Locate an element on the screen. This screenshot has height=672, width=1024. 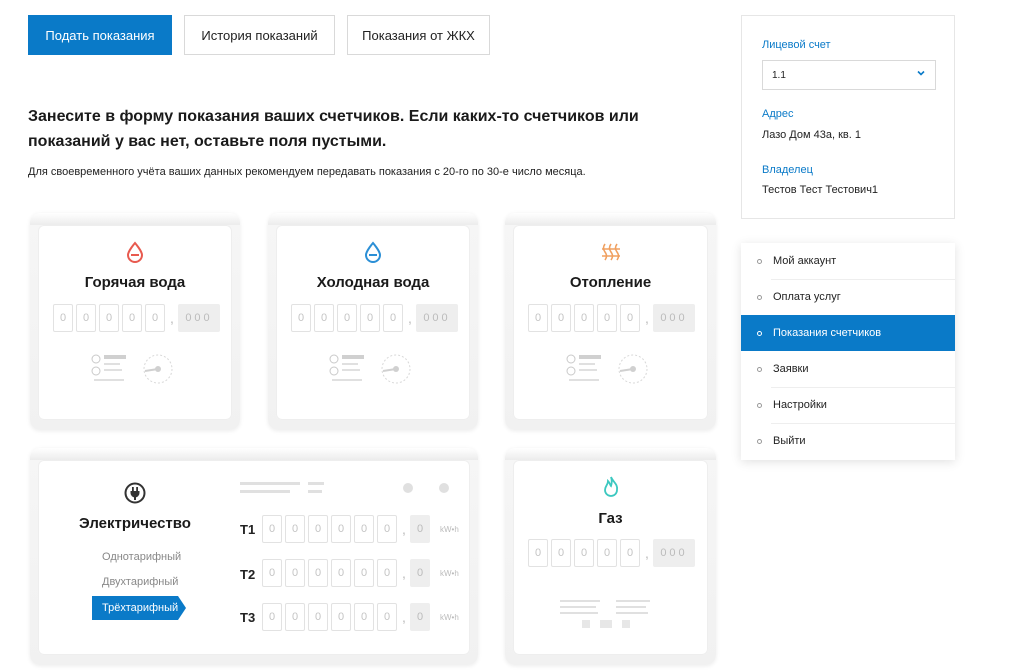
meter-card-hot-water: Горячая вода 0 0 0 0 0 , 000 is located at coordinates (135, 321).